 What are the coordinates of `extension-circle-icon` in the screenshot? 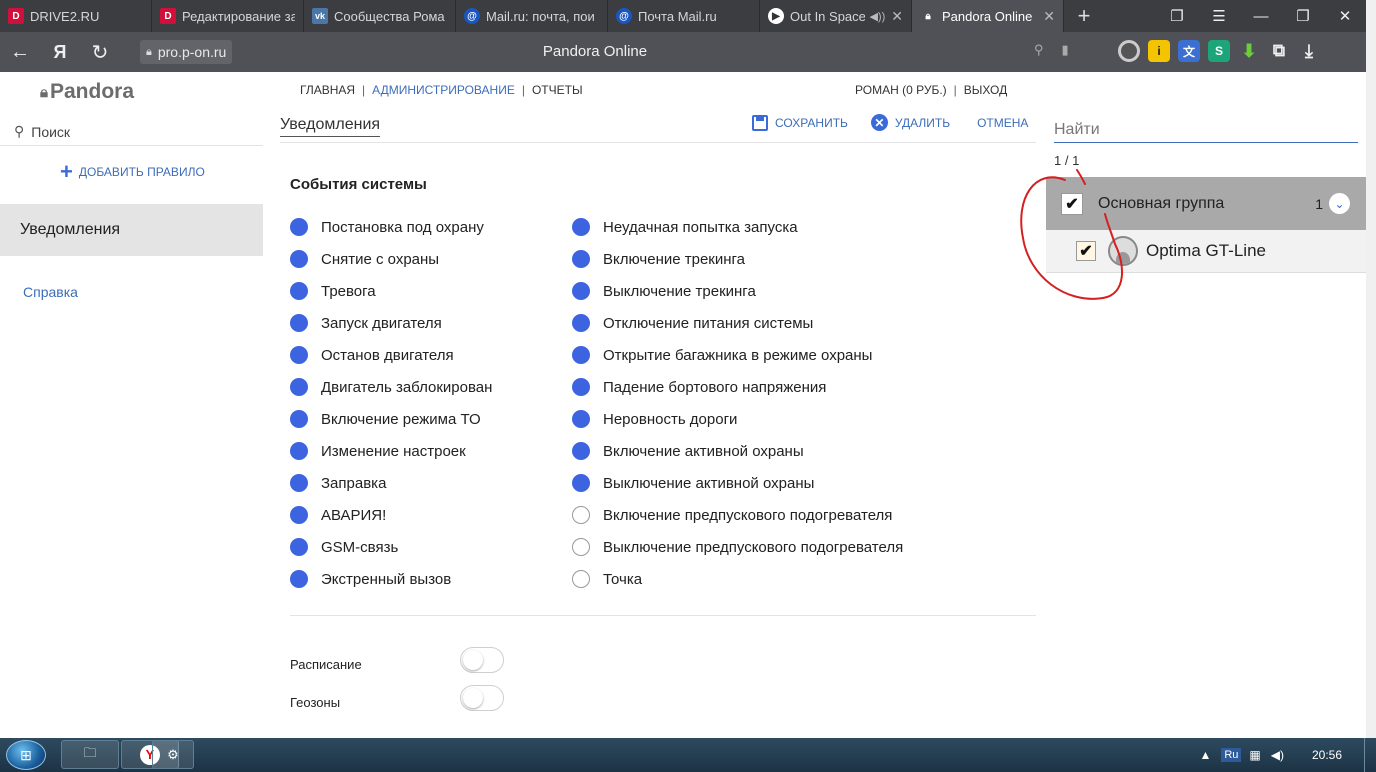 It's located at (1129, 51).